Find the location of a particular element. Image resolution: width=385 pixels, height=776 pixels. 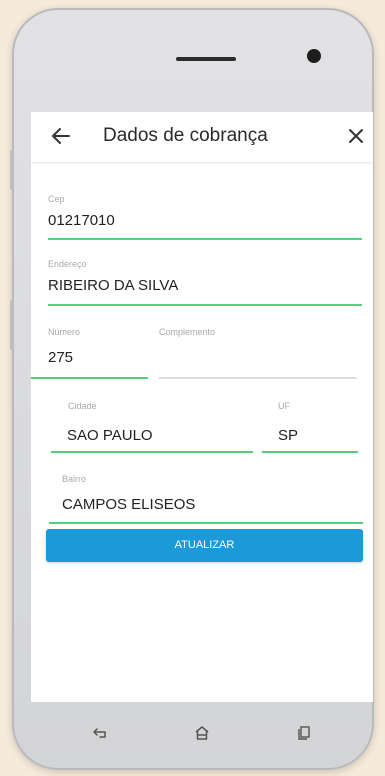

android-nav-bar is located at coordinates (202, 732).